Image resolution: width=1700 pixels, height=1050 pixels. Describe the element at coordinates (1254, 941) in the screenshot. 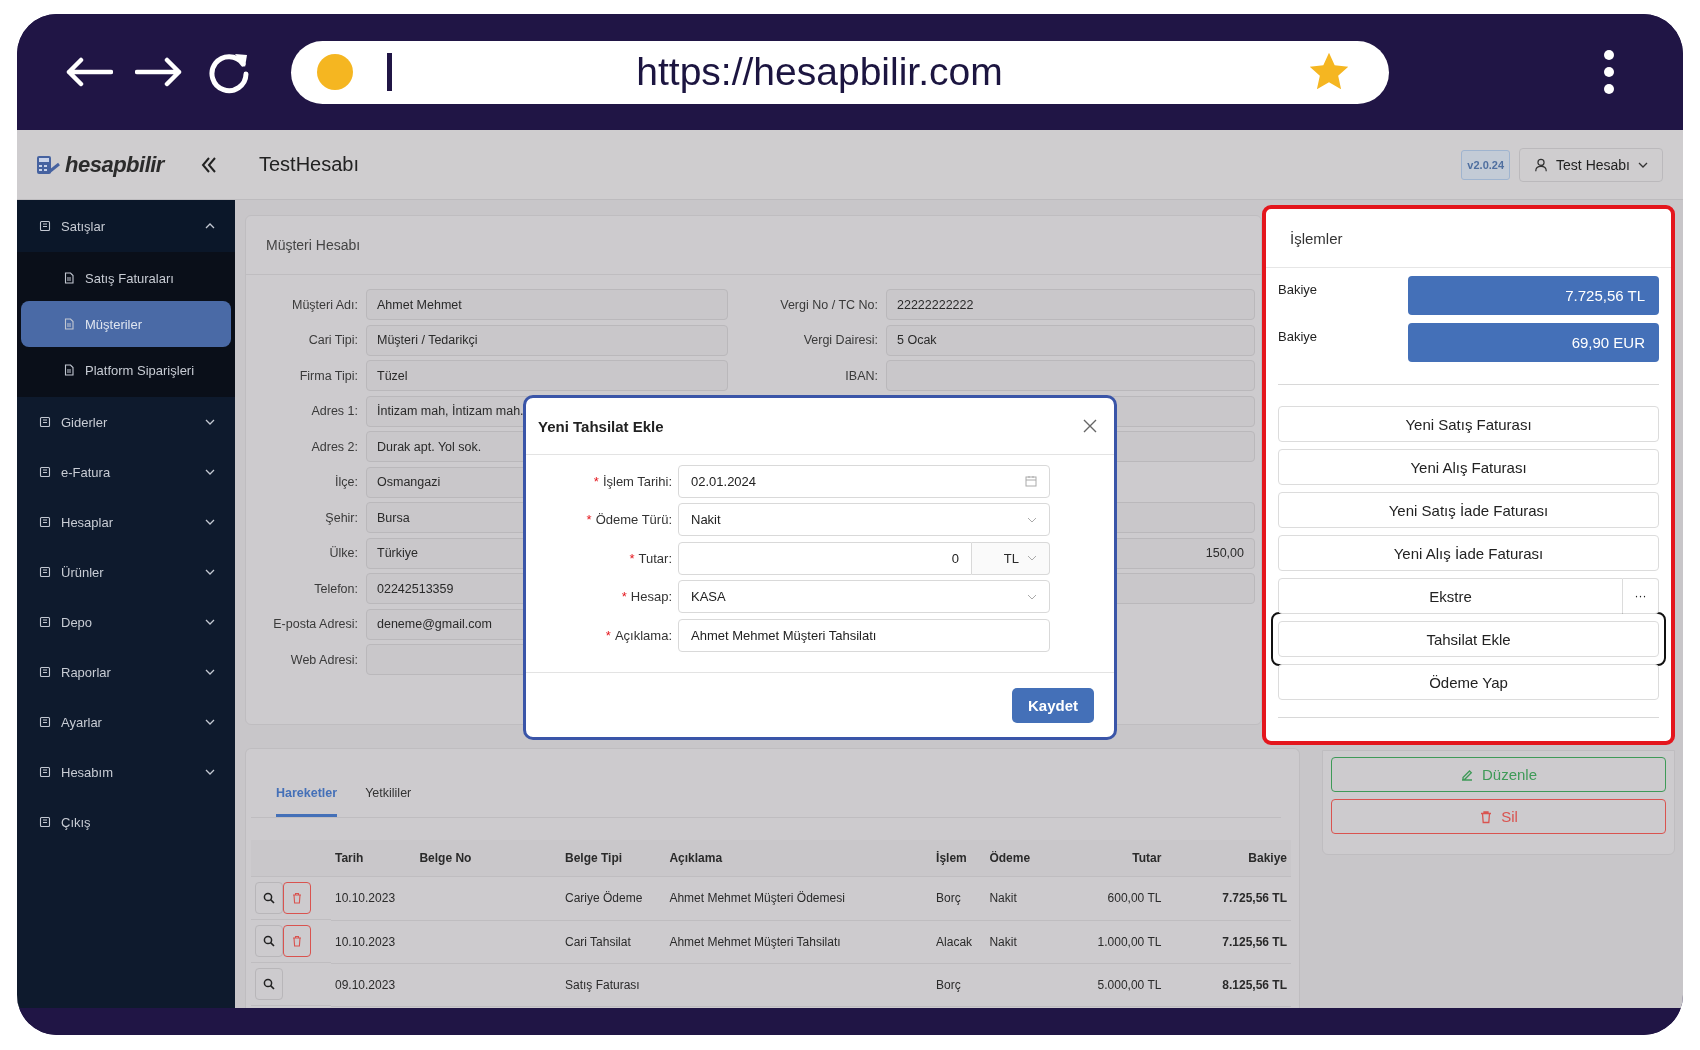

I see `table-cell: 7.125,56 TL` at that location.